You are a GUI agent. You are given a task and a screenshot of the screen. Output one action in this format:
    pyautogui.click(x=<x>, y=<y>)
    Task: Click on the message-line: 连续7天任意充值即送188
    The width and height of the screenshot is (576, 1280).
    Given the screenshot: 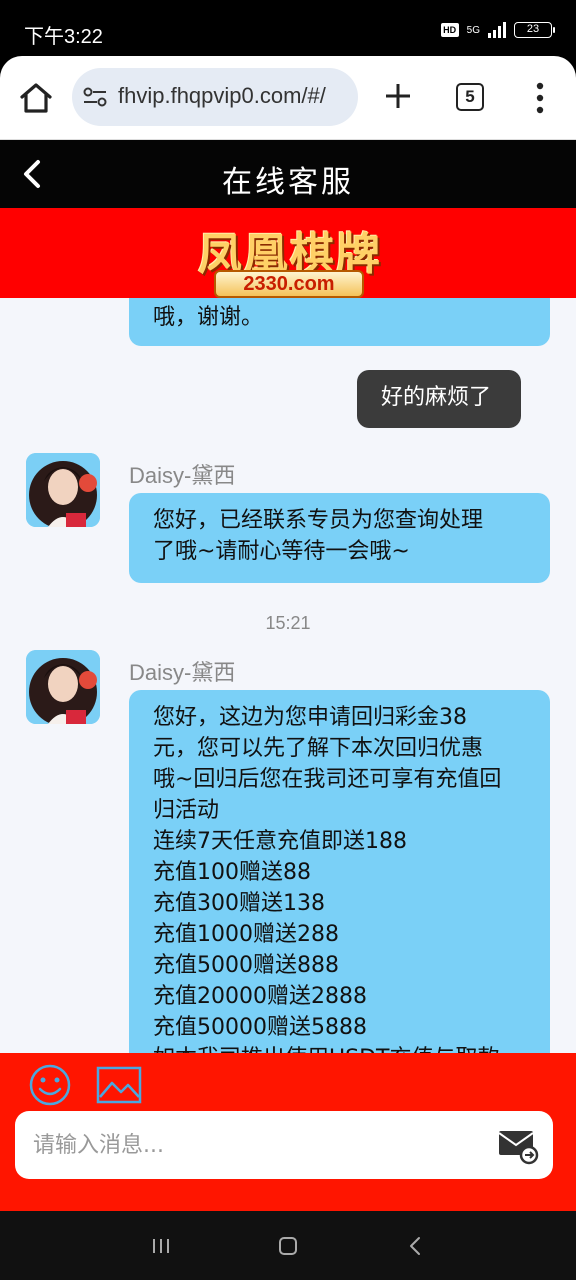 What is the action you would take?
    pyautogui.click(x=280, y=841)
    